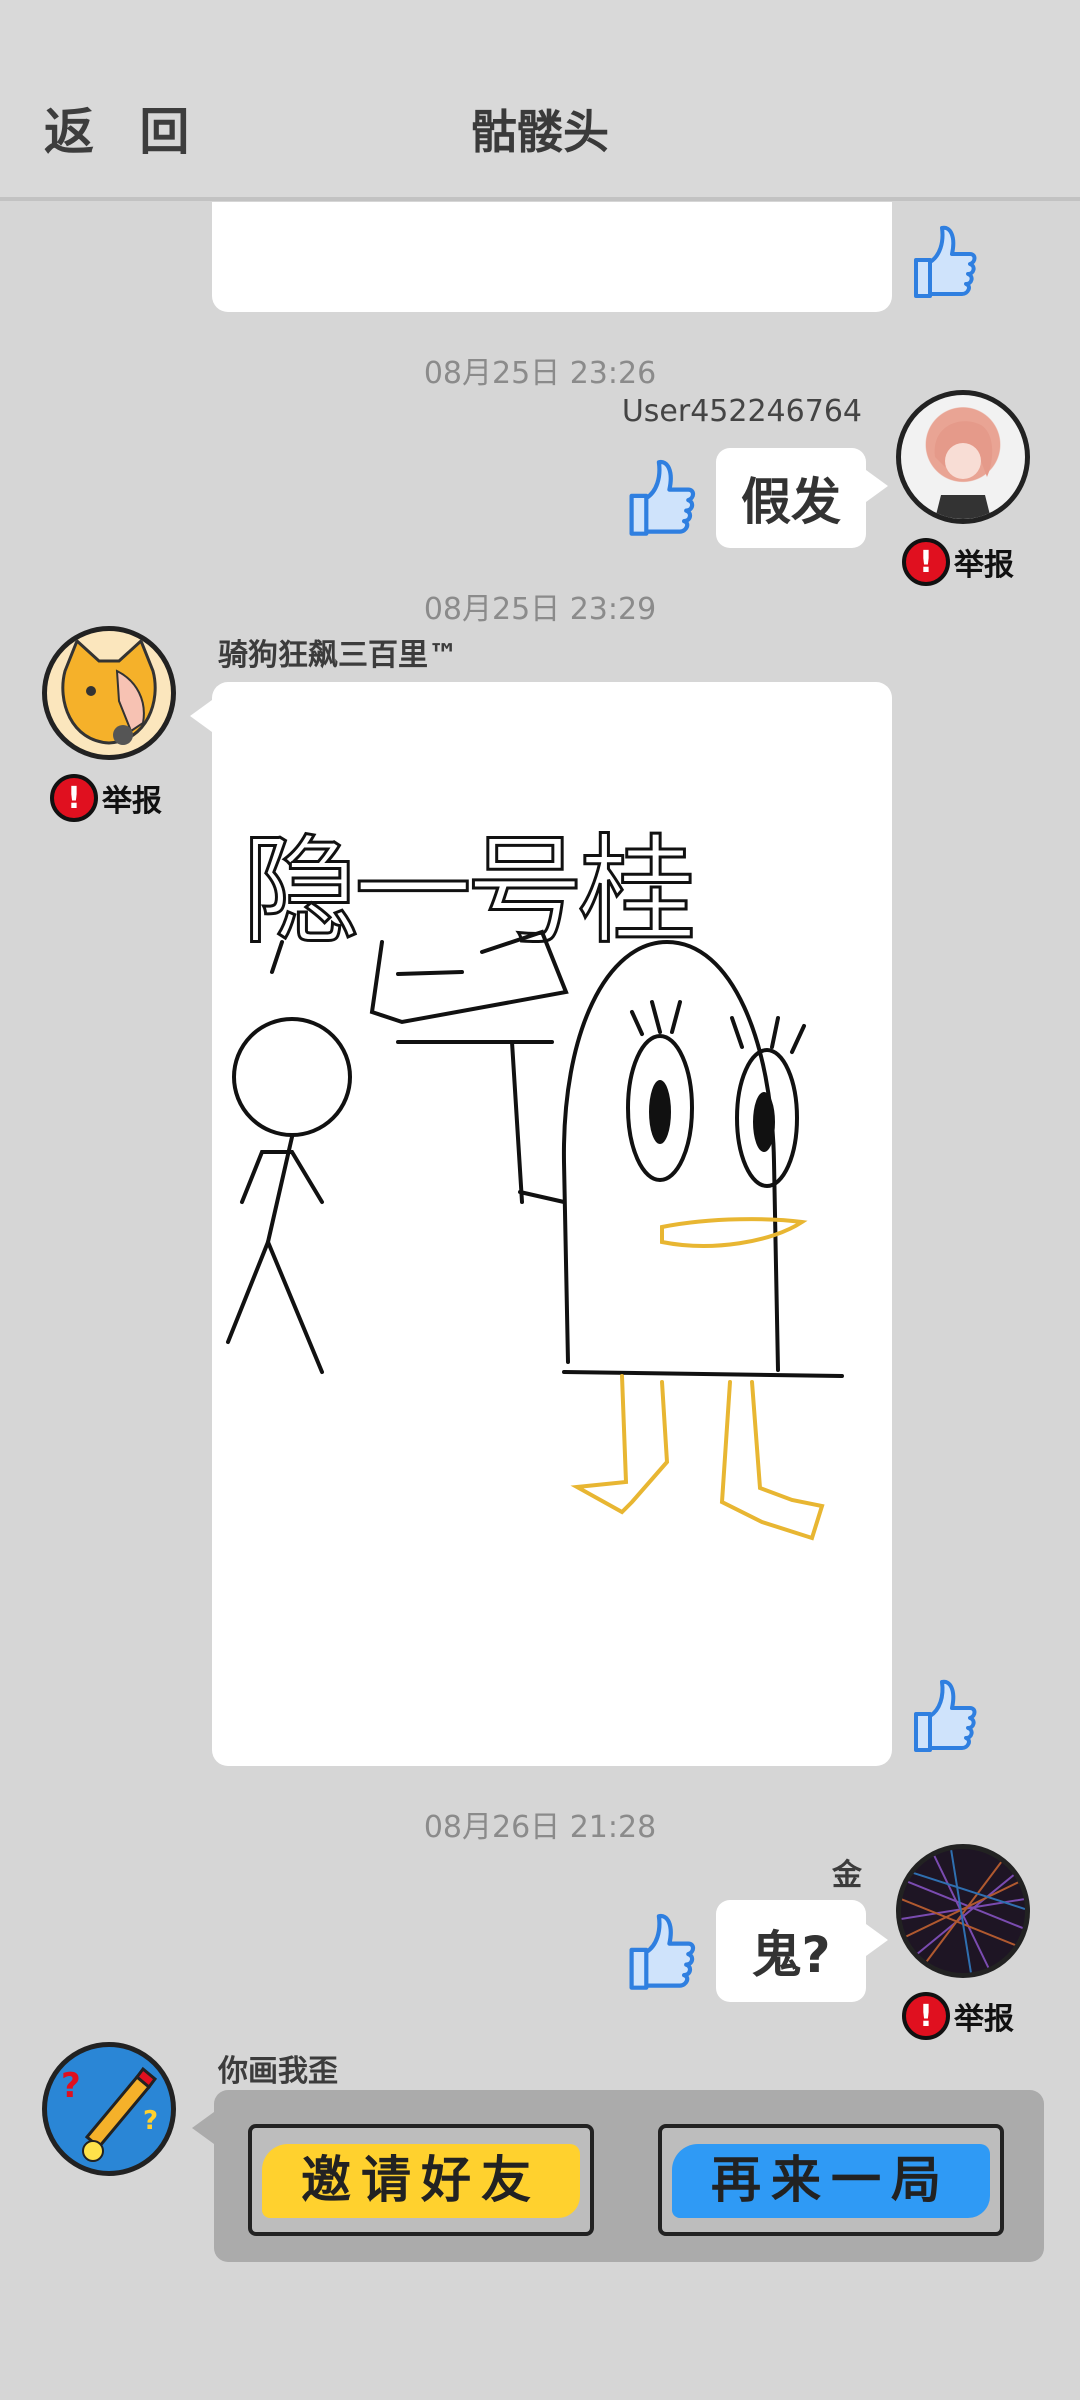  I want to click on message-bubble: 鬼?, so click(791, 1951).